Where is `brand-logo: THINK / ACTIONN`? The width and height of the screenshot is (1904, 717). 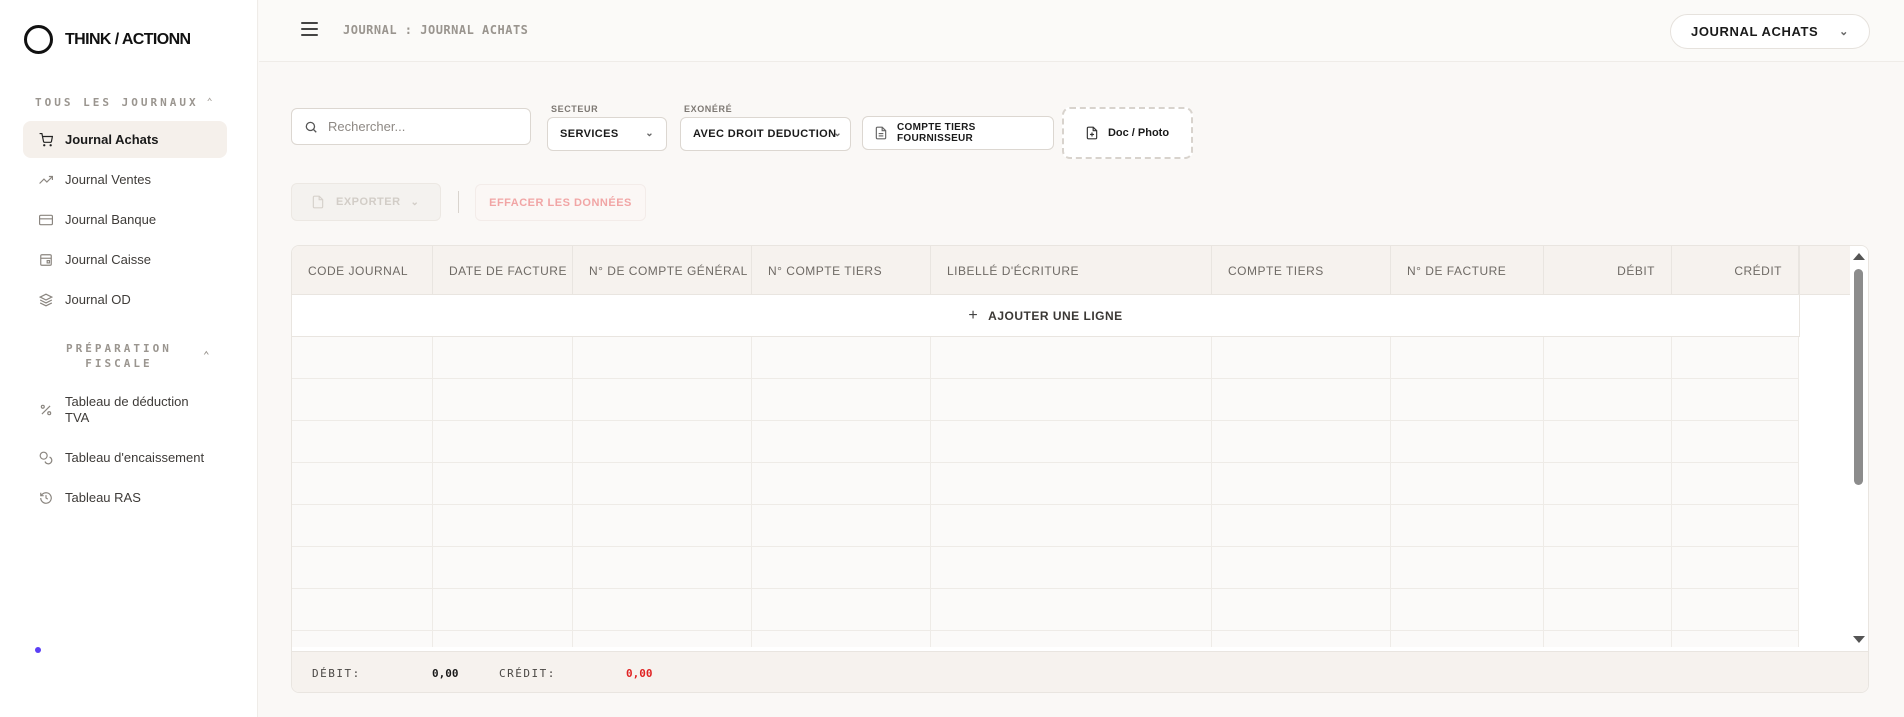 brand-logo: THINK / ACTIONN is located at coordinates (107, 39).